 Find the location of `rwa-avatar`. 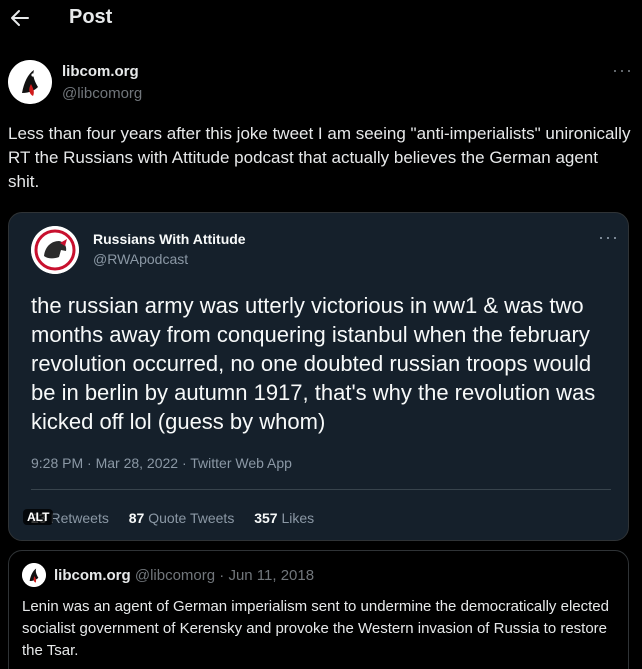

rwa-avatar is located at coordinates (55, 250).